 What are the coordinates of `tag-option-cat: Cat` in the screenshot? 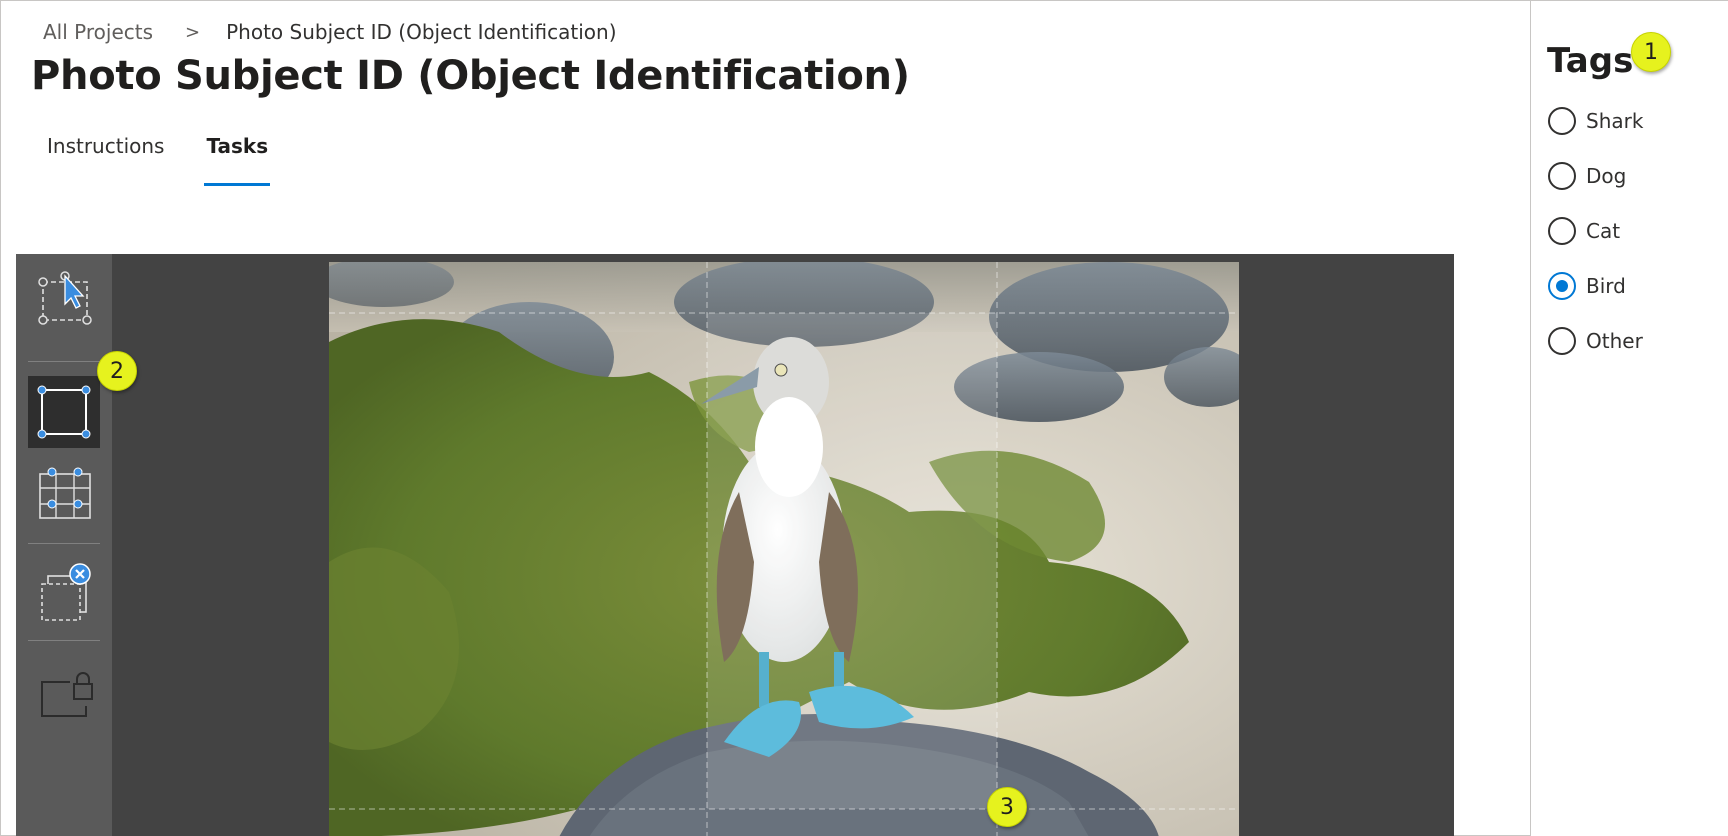 It's located at (1595, 230).